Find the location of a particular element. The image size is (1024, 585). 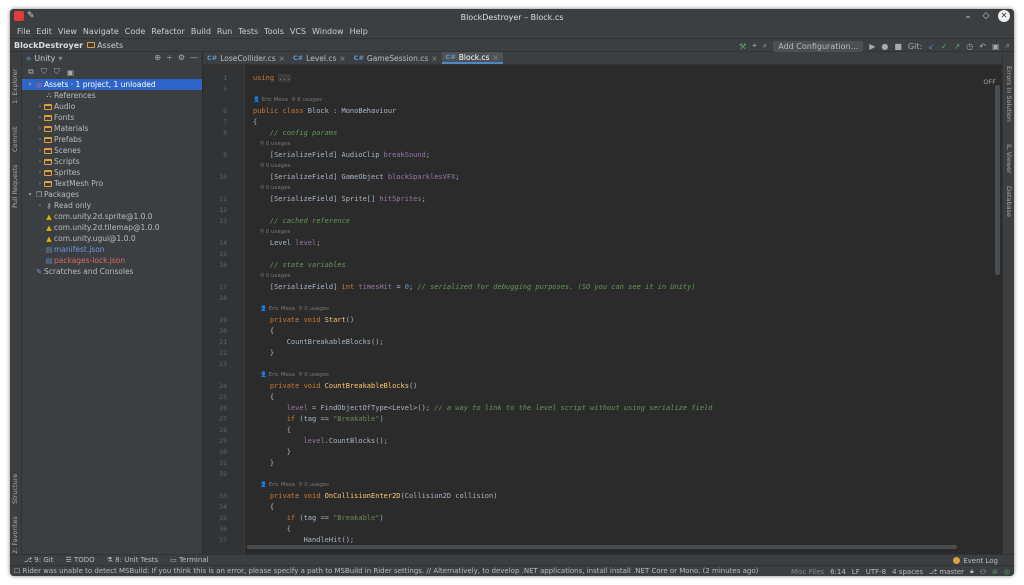

tree-item: ▤ packages-lock.json is located at coordinates (112, 260).